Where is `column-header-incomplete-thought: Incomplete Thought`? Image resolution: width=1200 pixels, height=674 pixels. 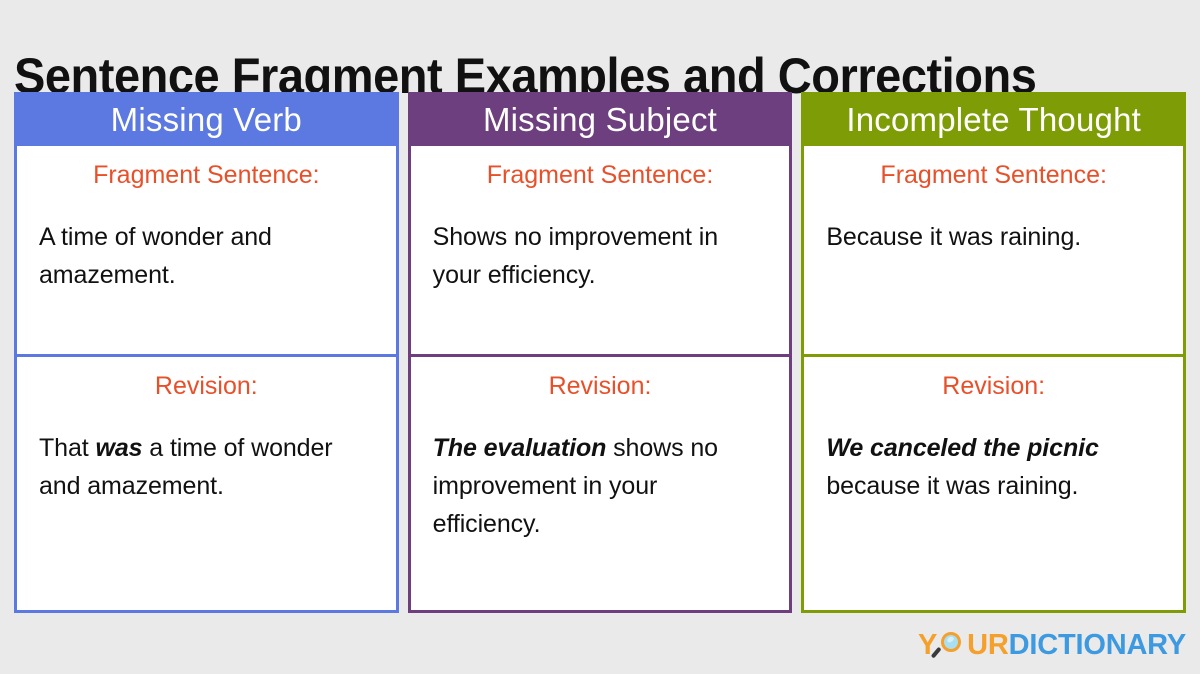 column-header-incomplete-thought: Incomplete Thought is located at coordinates (994, 119).